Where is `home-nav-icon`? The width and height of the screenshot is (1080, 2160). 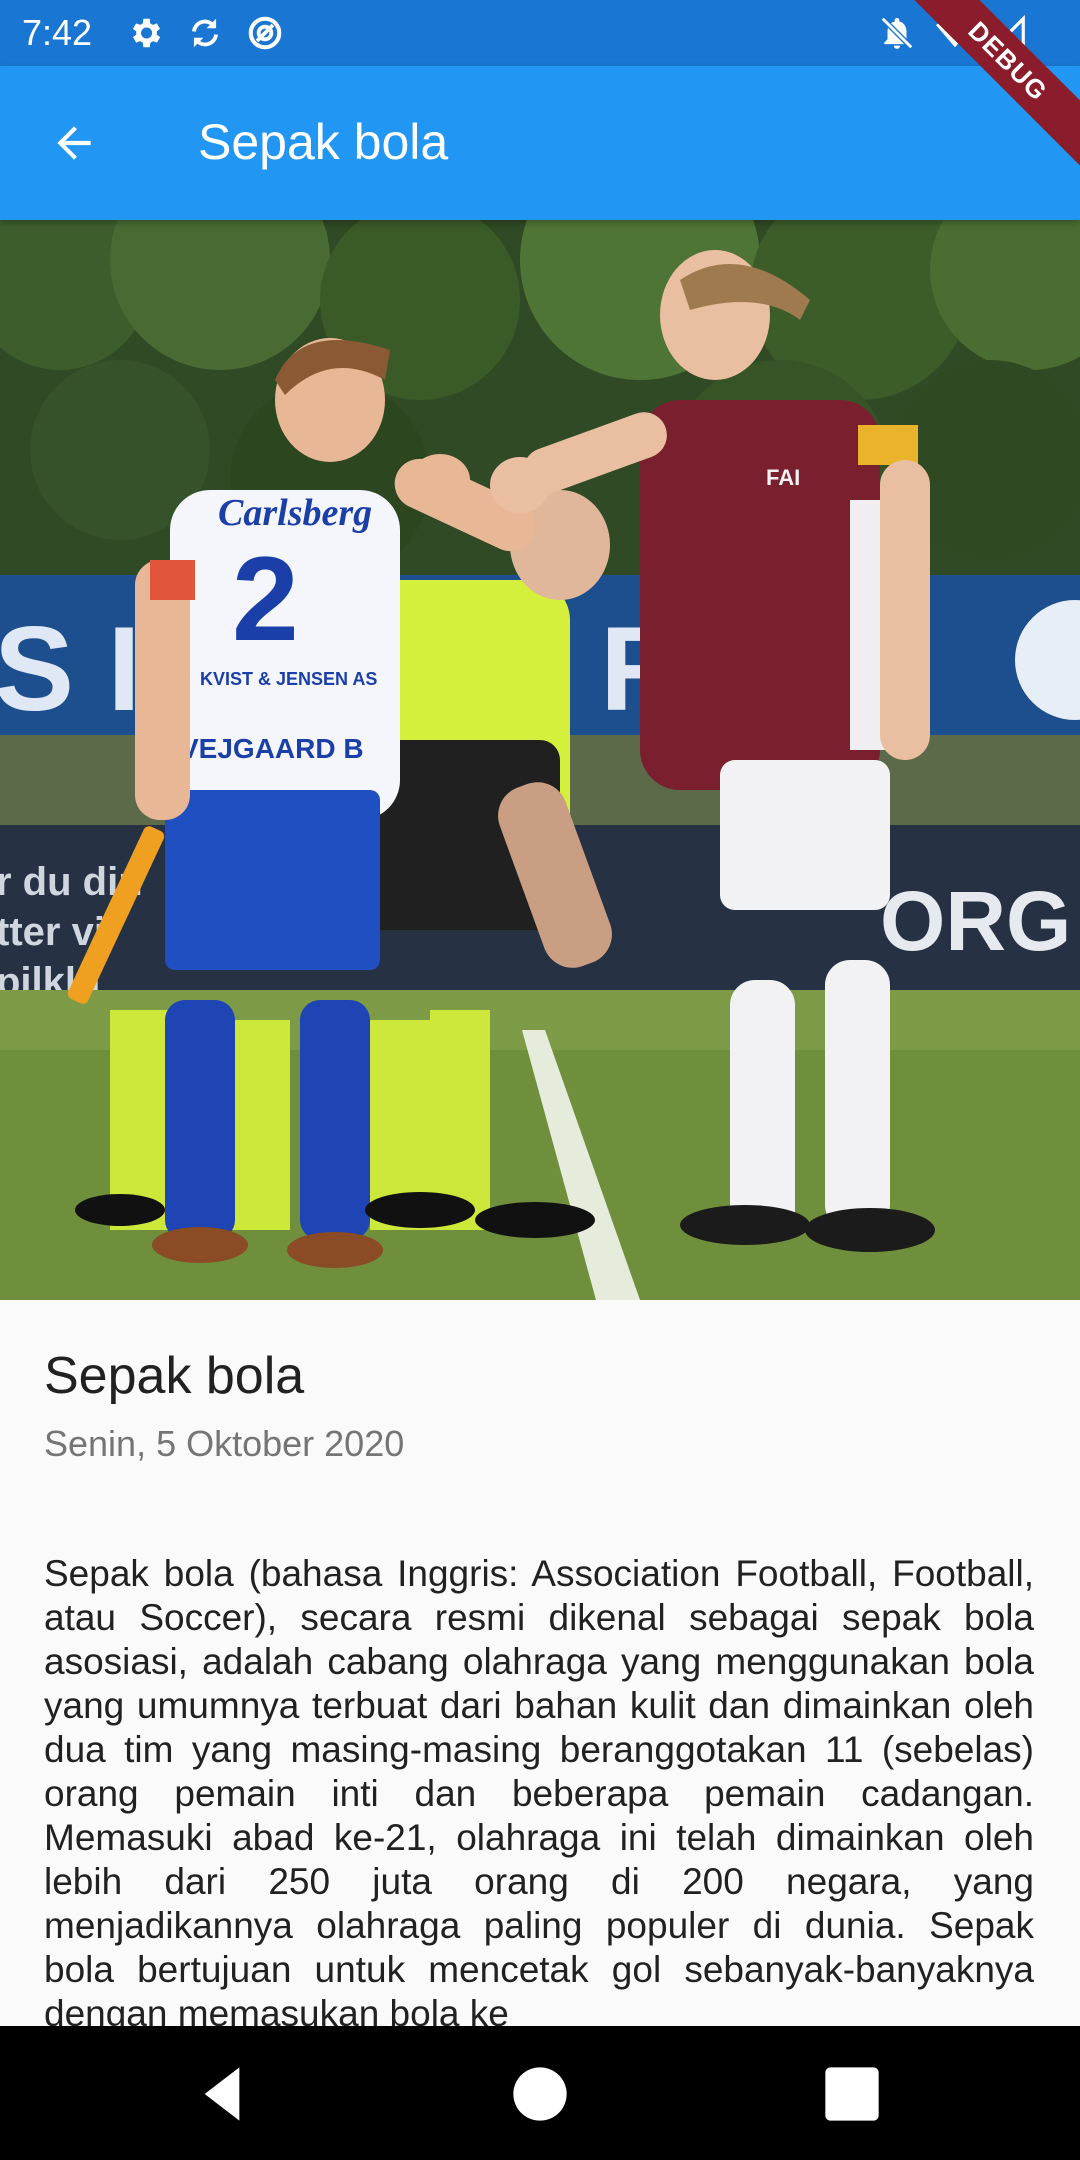 home-nav-icon is located at coordinates (540, 2094).